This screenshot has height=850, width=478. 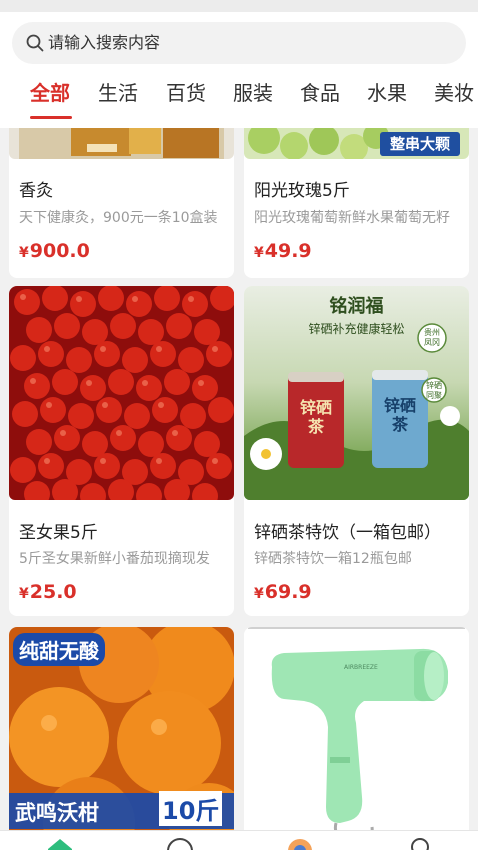 What do you see at coordinates (320, 93) in the screenshot?
I see `tab-food: 食品` at bounding box center [320, 93].